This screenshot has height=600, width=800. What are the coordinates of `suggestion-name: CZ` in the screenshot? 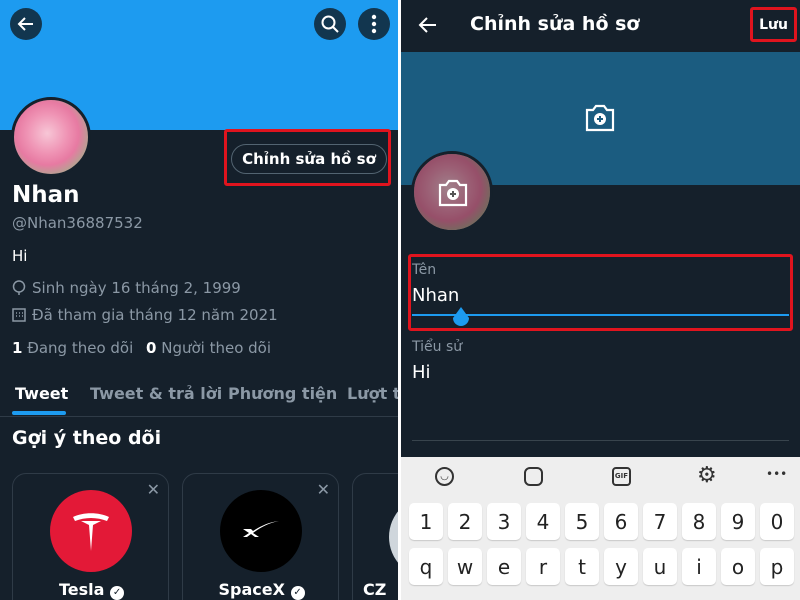 It's located at (375, 589).